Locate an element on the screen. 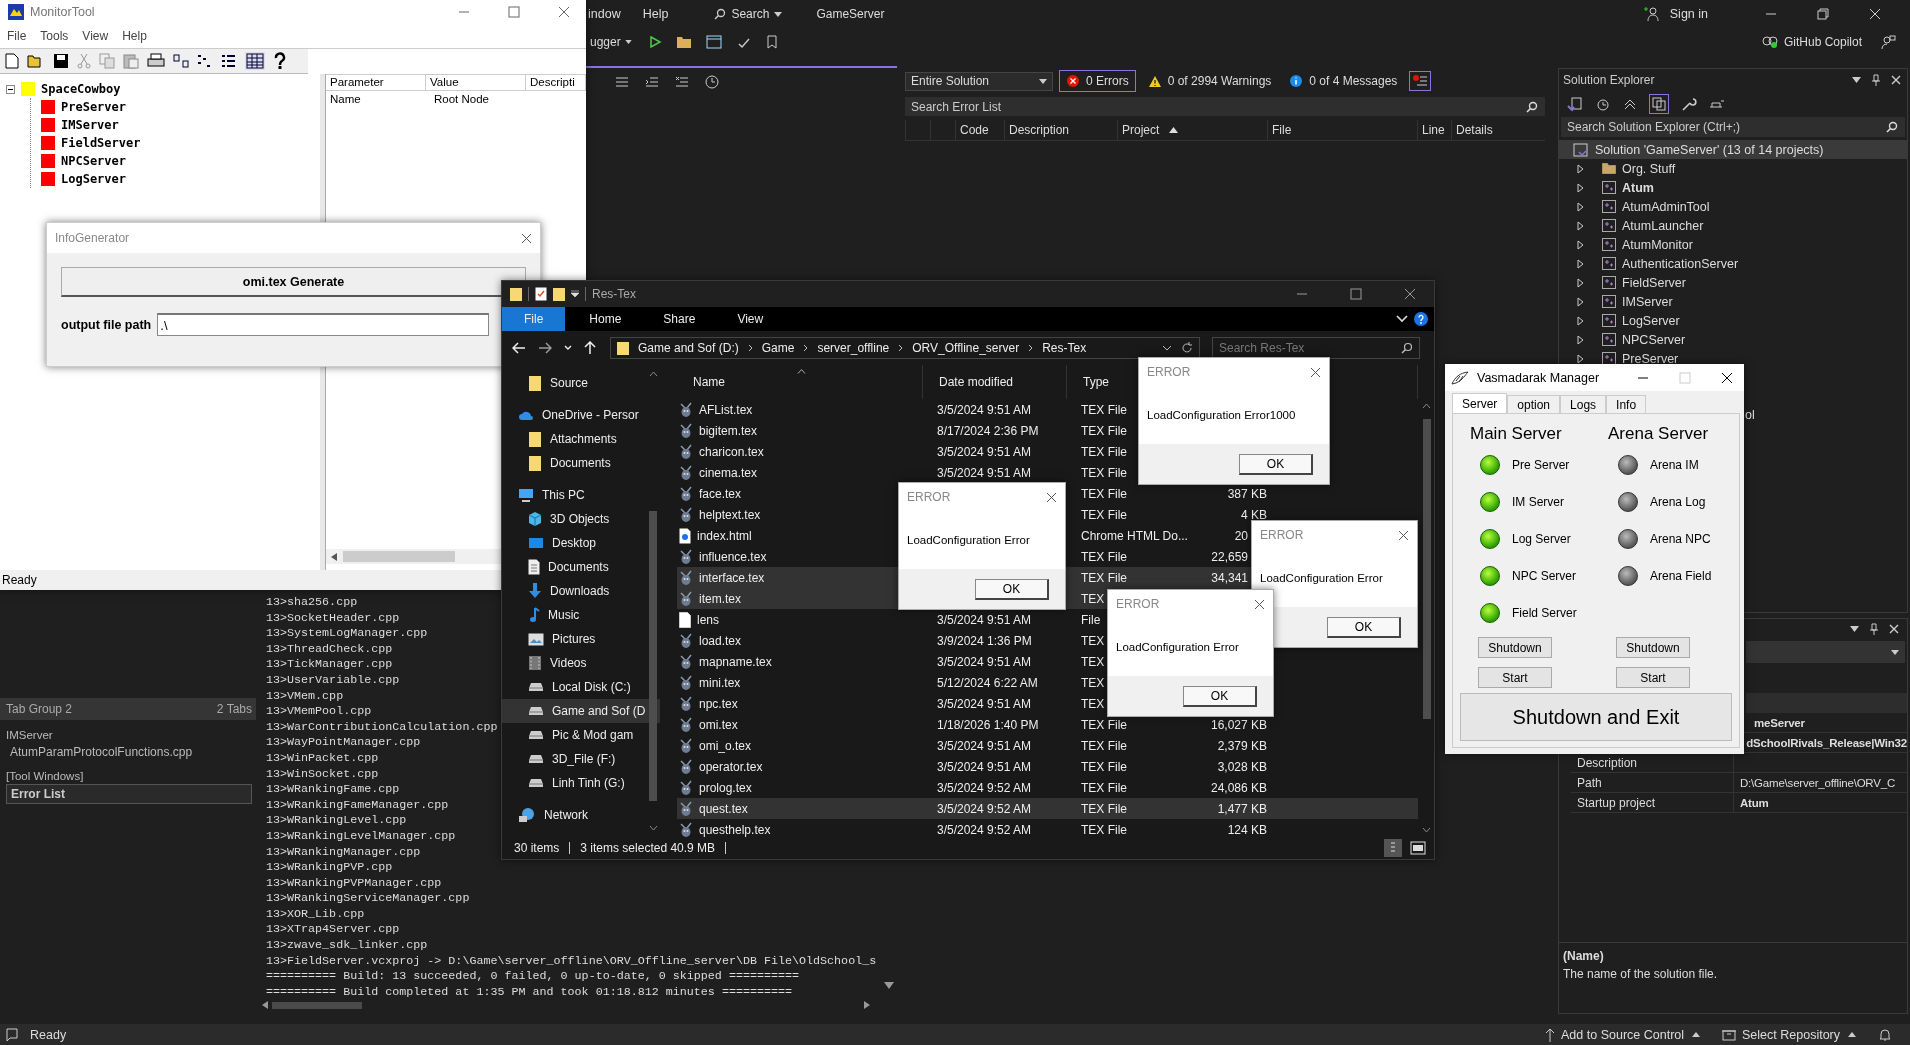 Image resolution: width=1910 pixels, height=1045 pixels. scroll-left-icon is located at coordinates (265, 1005).